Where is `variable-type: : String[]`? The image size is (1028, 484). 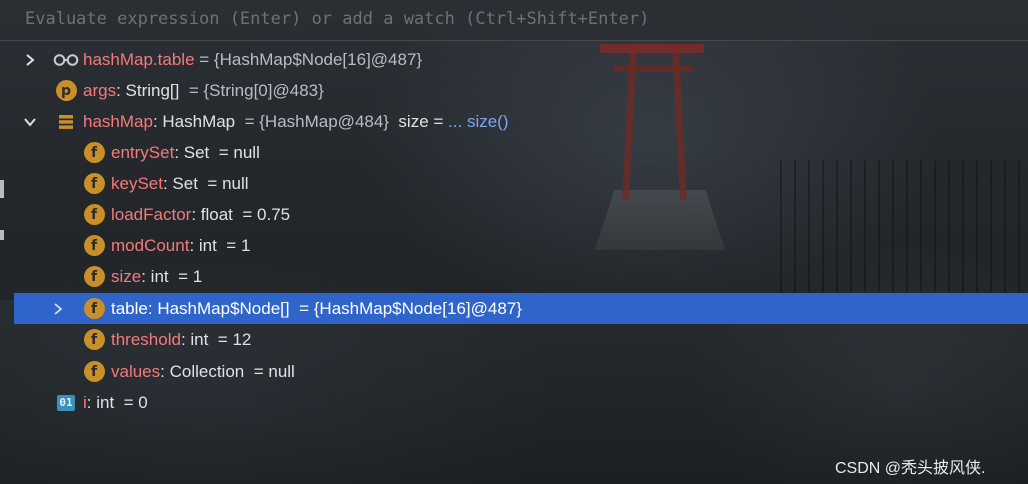
variable-type: : String[] is located at coordinates (148, 90).